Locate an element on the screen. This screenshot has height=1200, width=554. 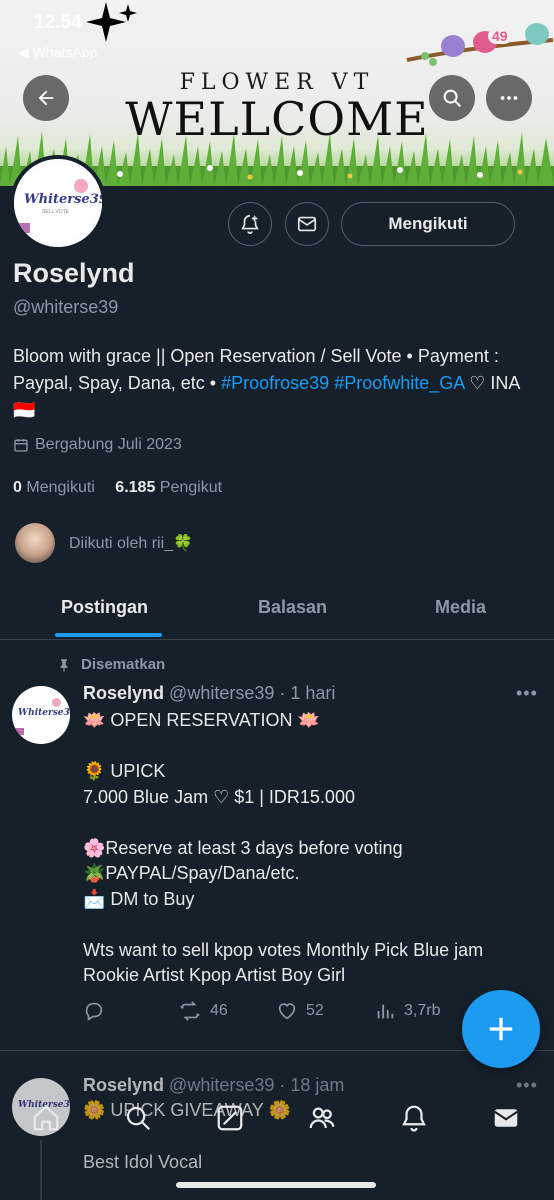
pinned-text: Disematkan is located at coordinates (123, 664).